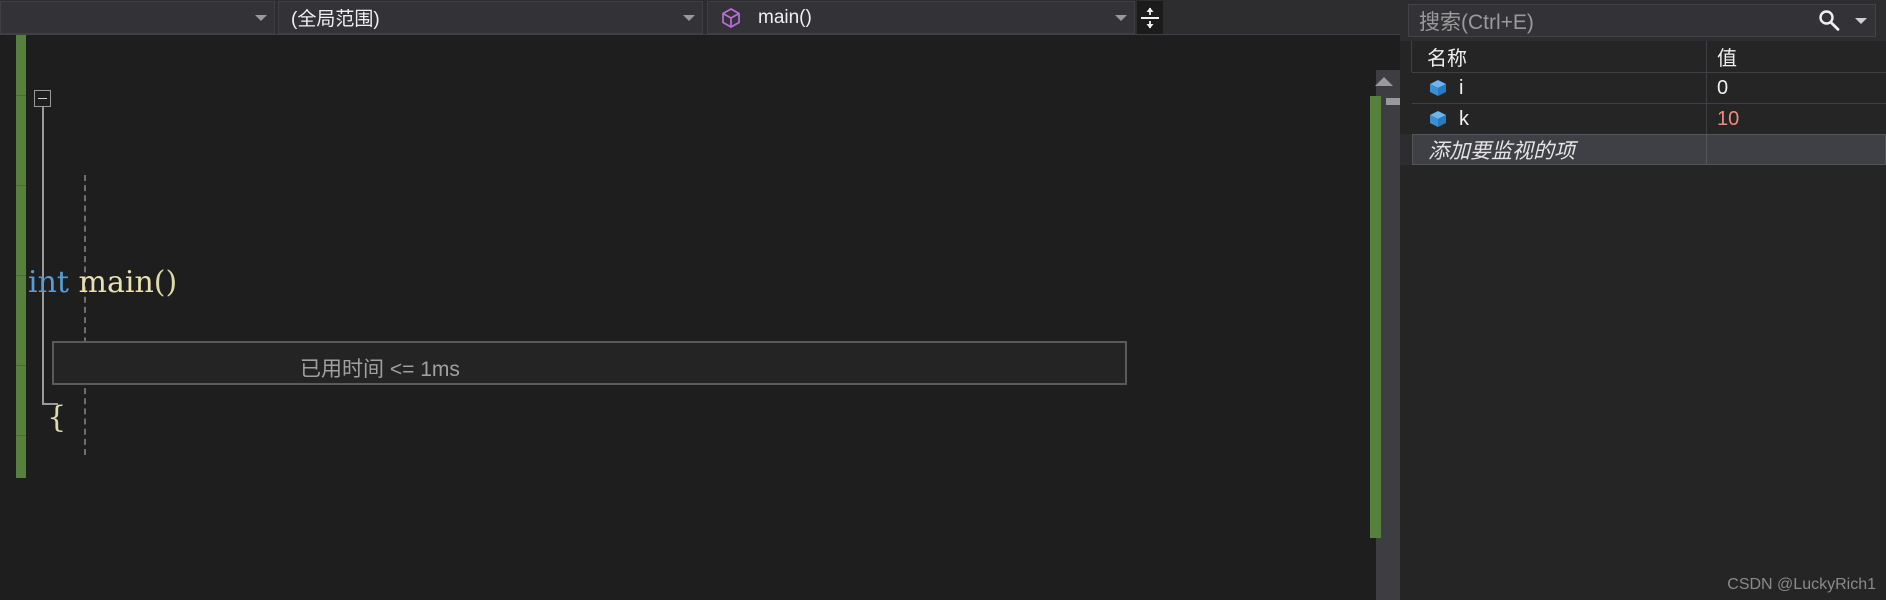 This screenshot has height=600, width=1886. I want to click on table-row: i 0, so click(1643, 87).